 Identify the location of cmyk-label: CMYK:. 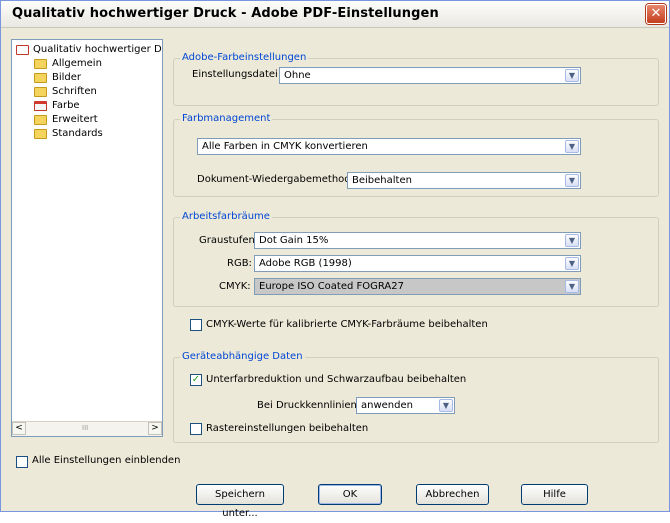
(235, 286).